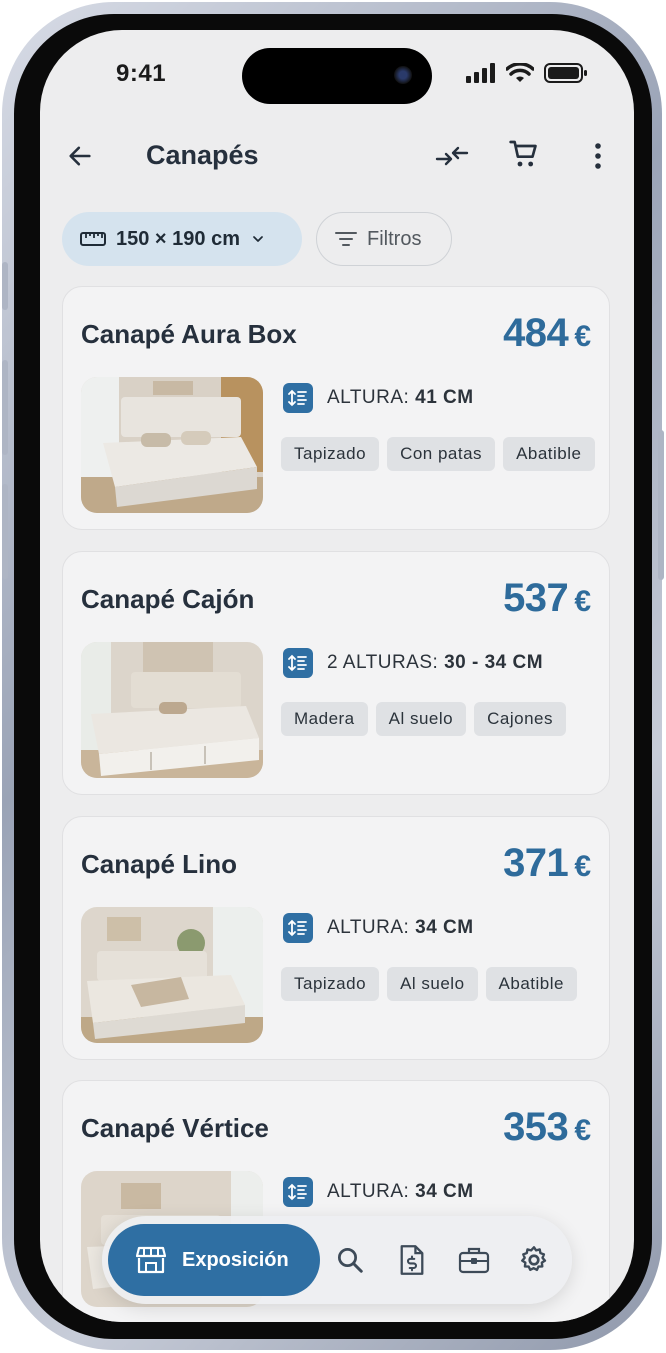 This screenshot has height=1353, width=666. I want to click on dynamic-island, so click(337, 76).